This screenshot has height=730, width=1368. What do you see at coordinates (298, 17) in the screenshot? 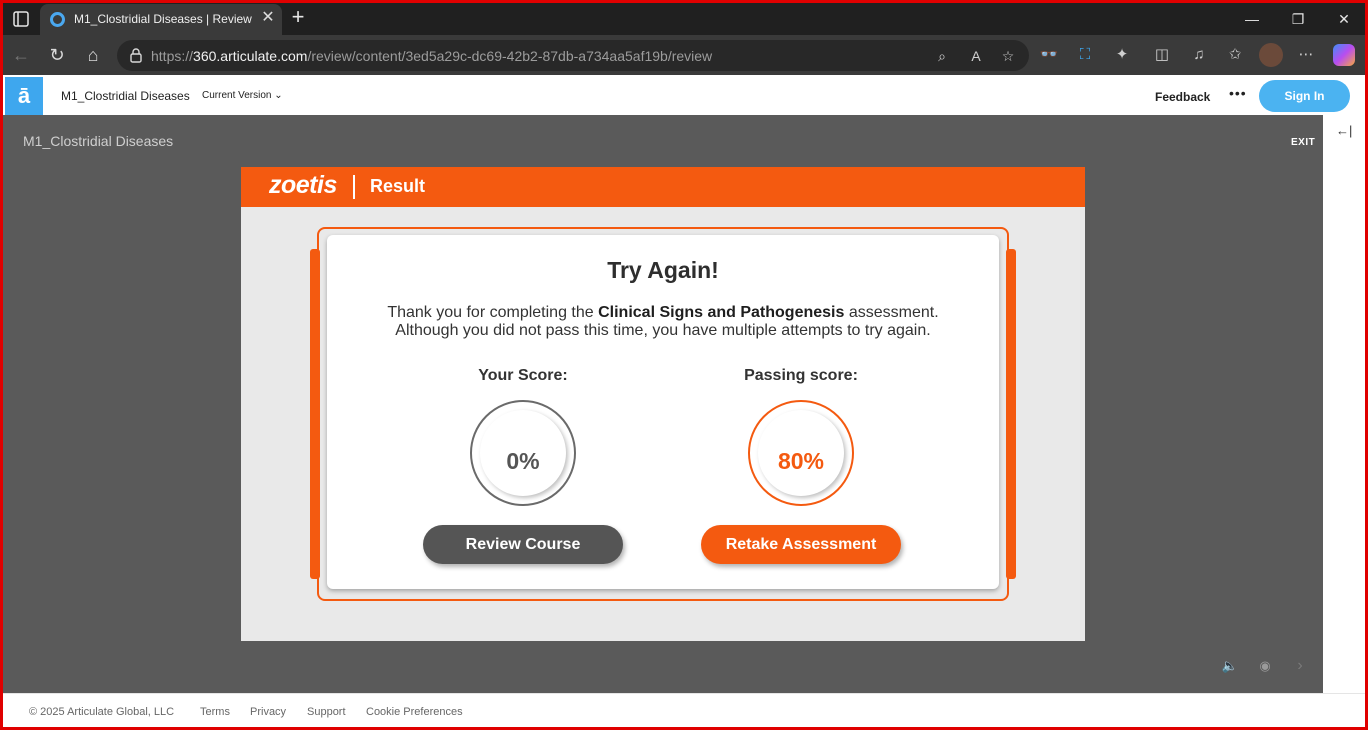
I see `new-tab-icon: +` at bounding box center [298, 17].